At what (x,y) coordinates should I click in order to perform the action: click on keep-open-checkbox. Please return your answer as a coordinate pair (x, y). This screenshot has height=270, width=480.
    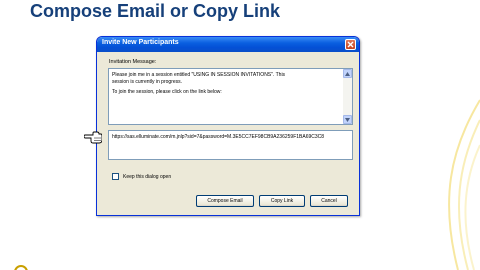
    Looking at the image, I should click on (115, 176).